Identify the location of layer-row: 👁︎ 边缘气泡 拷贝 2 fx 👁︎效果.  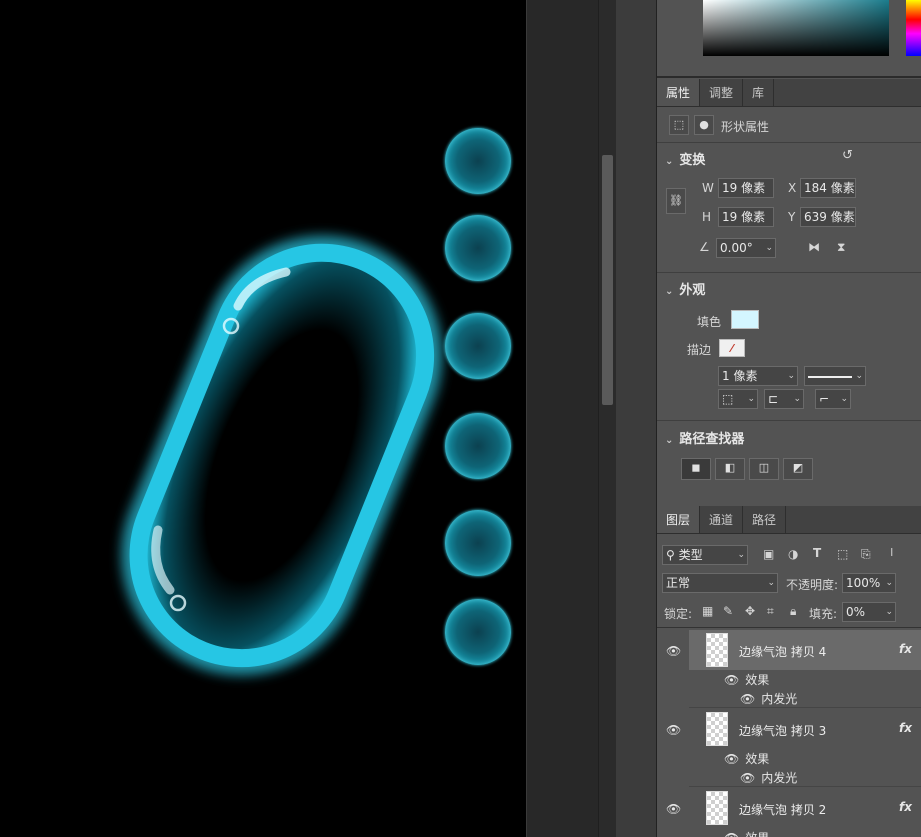
(789, 812).